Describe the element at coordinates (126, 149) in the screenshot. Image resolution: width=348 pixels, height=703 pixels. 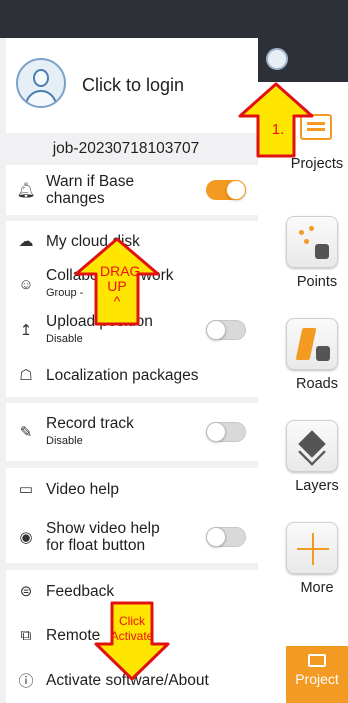
I see `job-name: job-20230718103707` at that location.